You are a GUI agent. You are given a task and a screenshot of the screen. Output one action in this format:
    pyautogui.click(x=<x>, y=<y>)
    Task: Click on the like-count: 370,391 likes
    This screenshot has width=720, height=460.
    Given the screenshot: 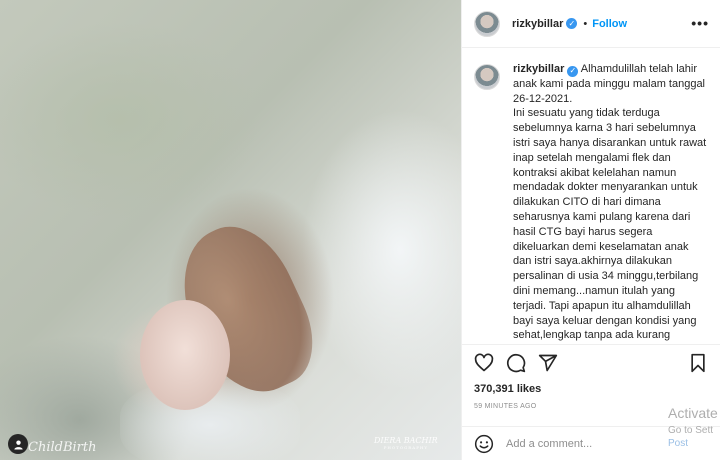 What is the action you would take?
    pyautogui.click(x=507, y=389)
    